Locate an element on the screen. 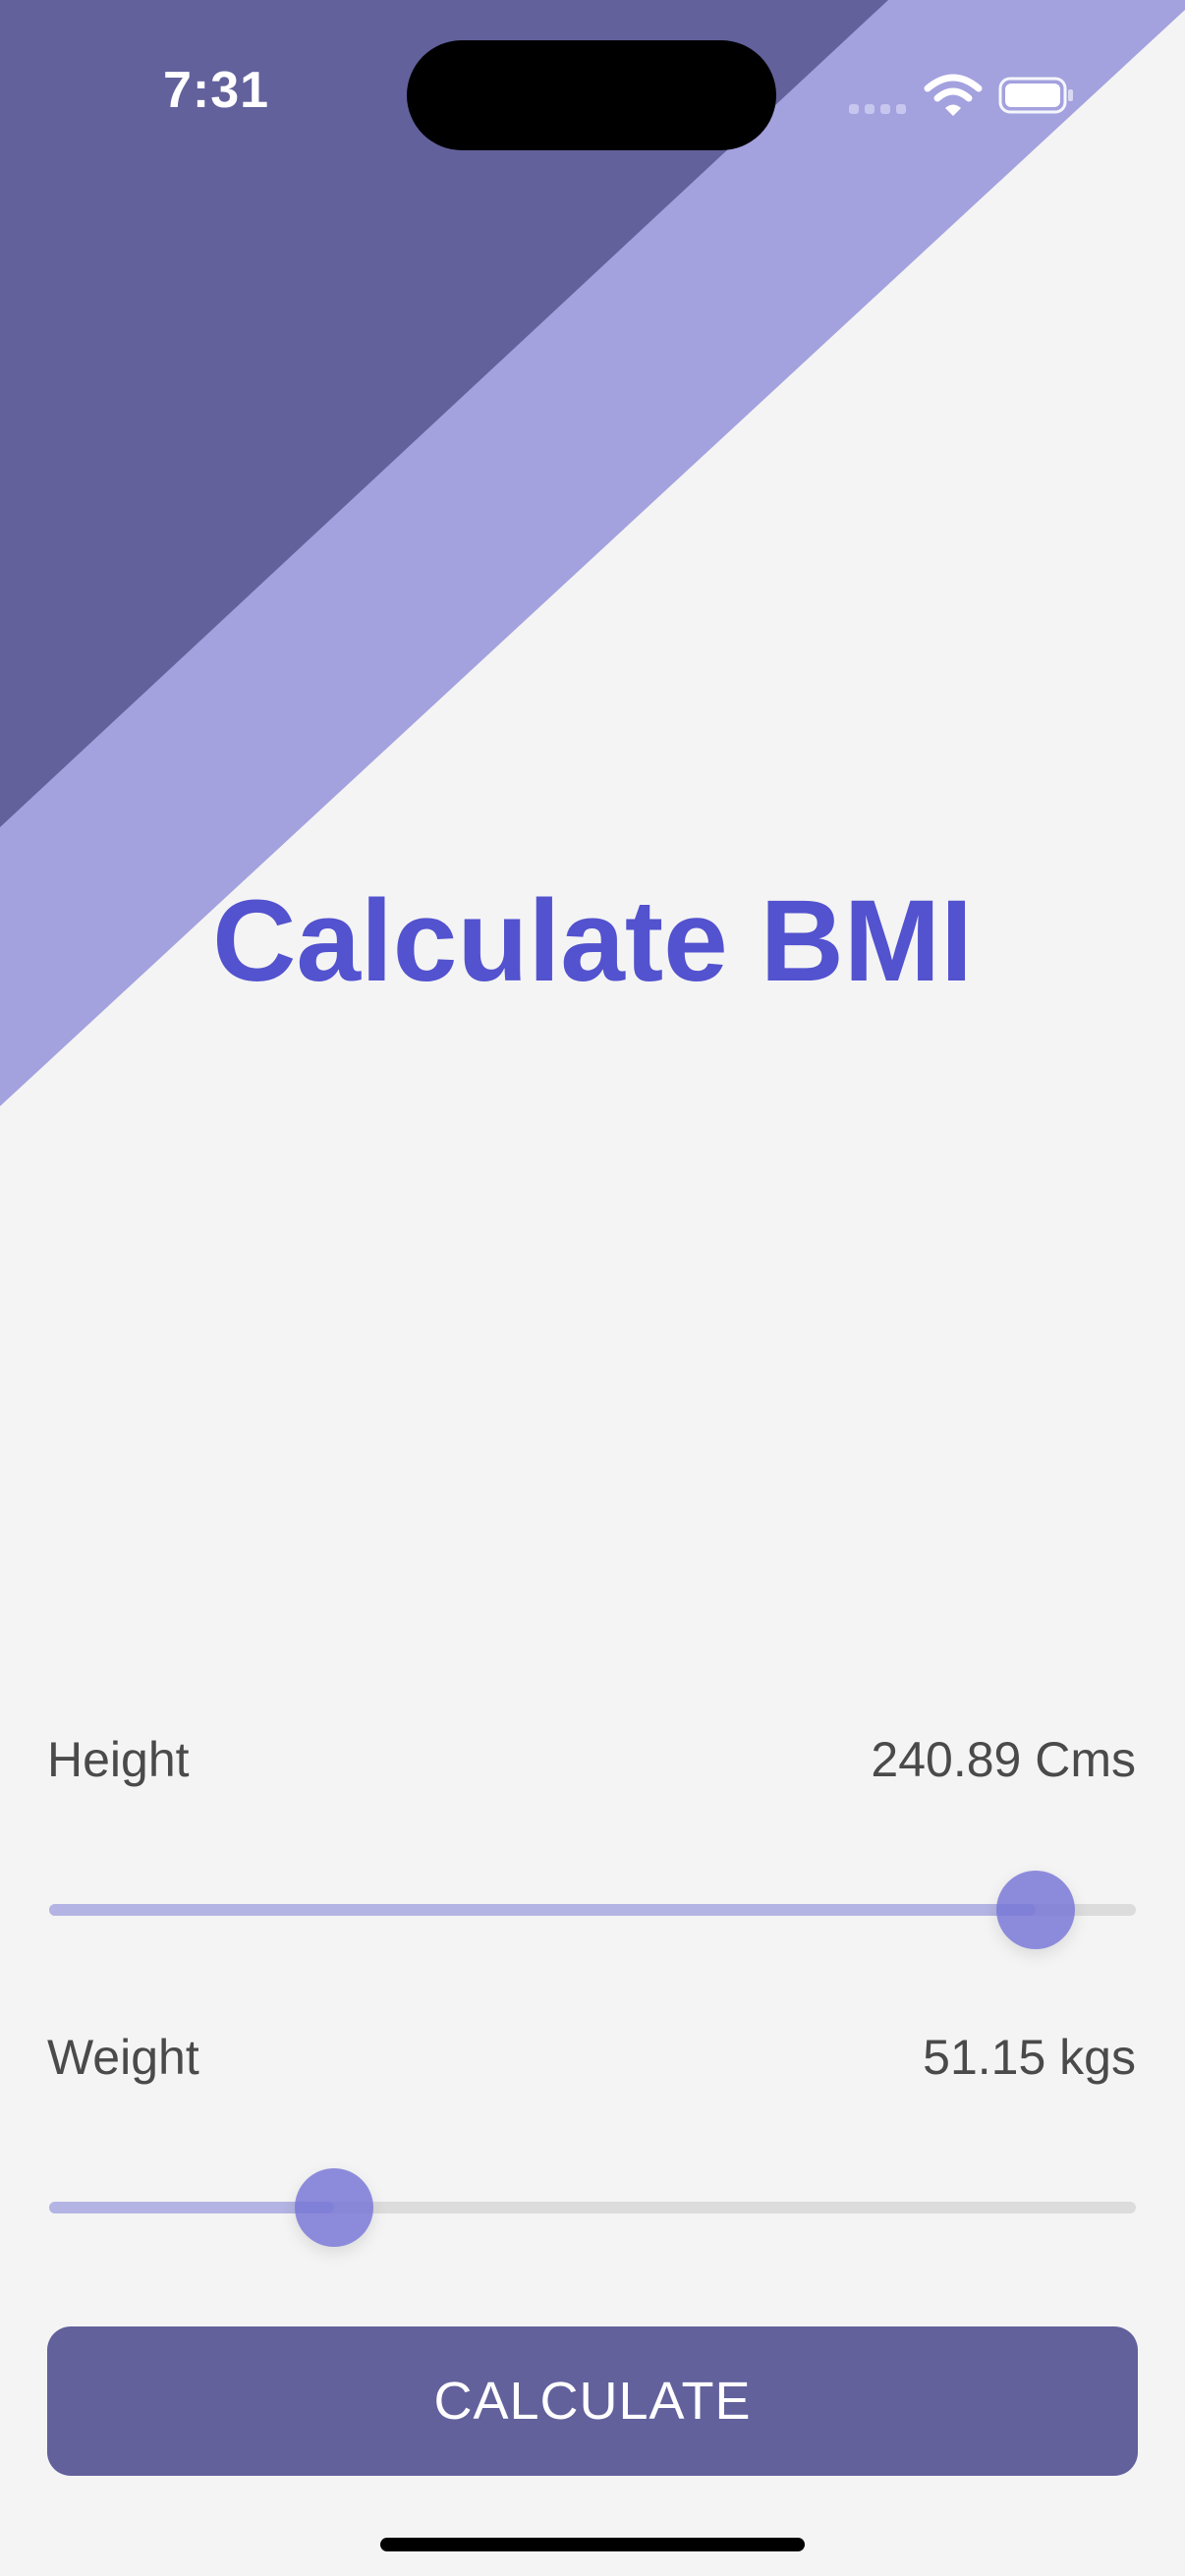 This screenshot has width=1185, height=2576. status-bar: 7:31 is located at coordinates (592, 93).